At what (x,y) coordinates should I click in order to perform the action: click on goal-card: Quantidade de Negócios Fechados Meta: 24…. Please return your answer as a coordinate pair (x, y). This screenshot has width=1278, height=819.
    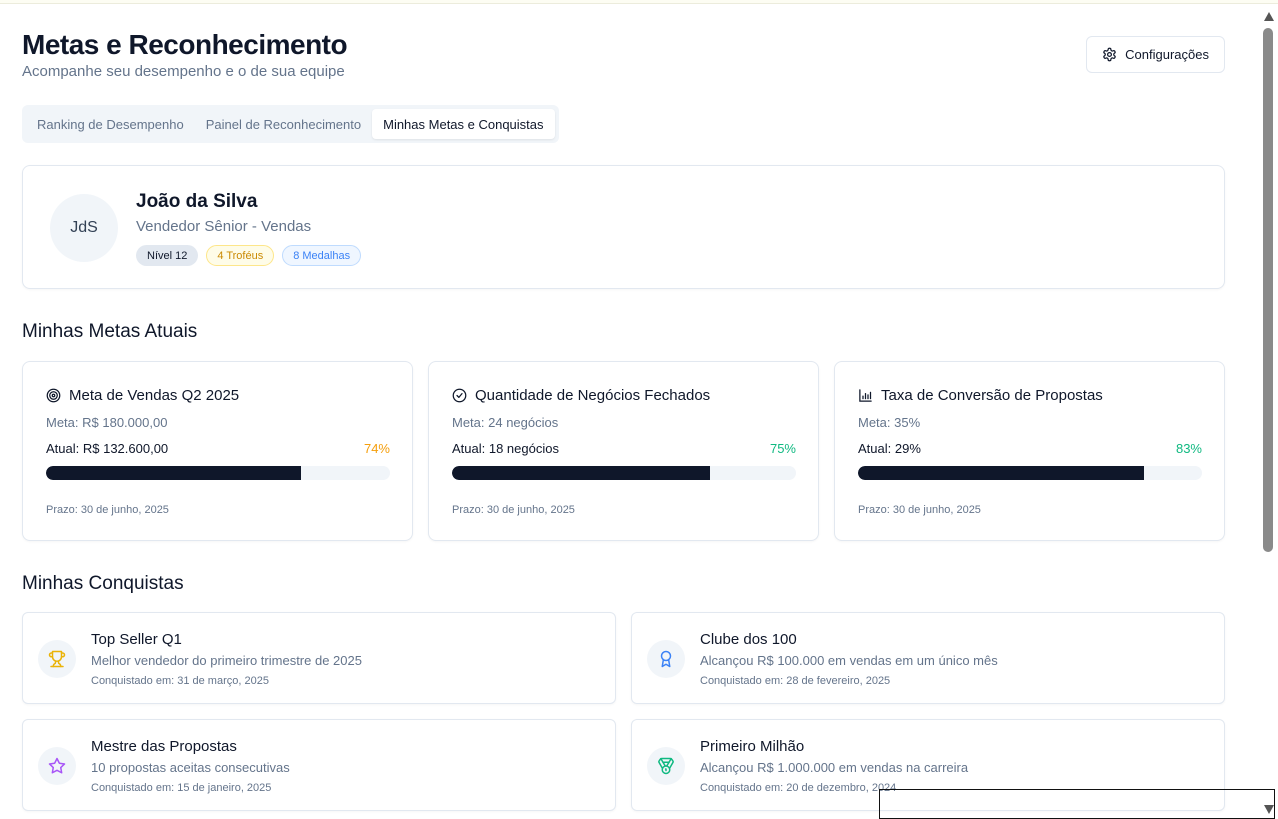
    Looking at the image, I should click on (623, 451).